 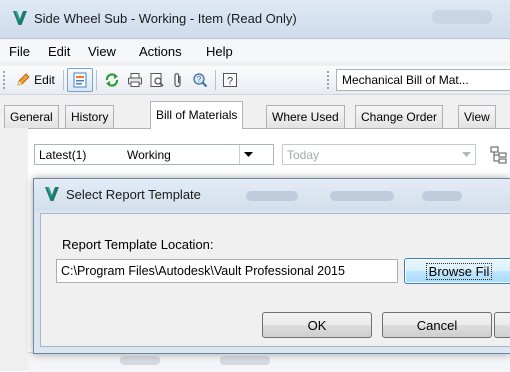 I want to click on help-icon: ?, so click(x=230, y=80).